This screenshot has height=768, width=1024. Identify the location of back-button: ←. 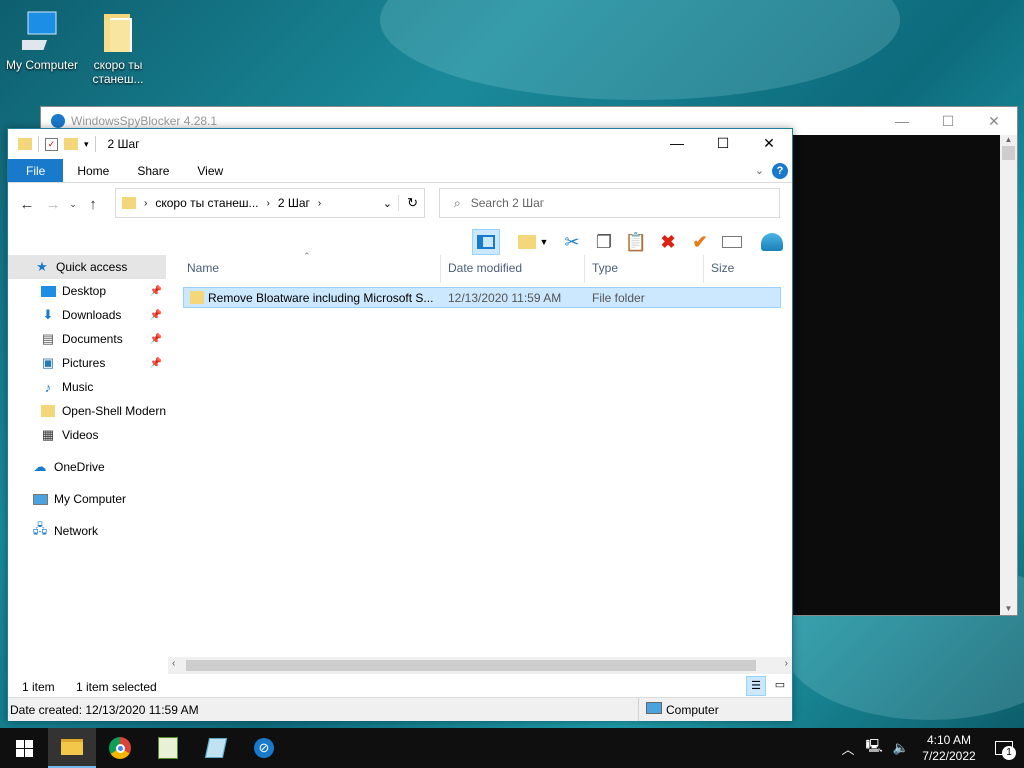
(27, 204).